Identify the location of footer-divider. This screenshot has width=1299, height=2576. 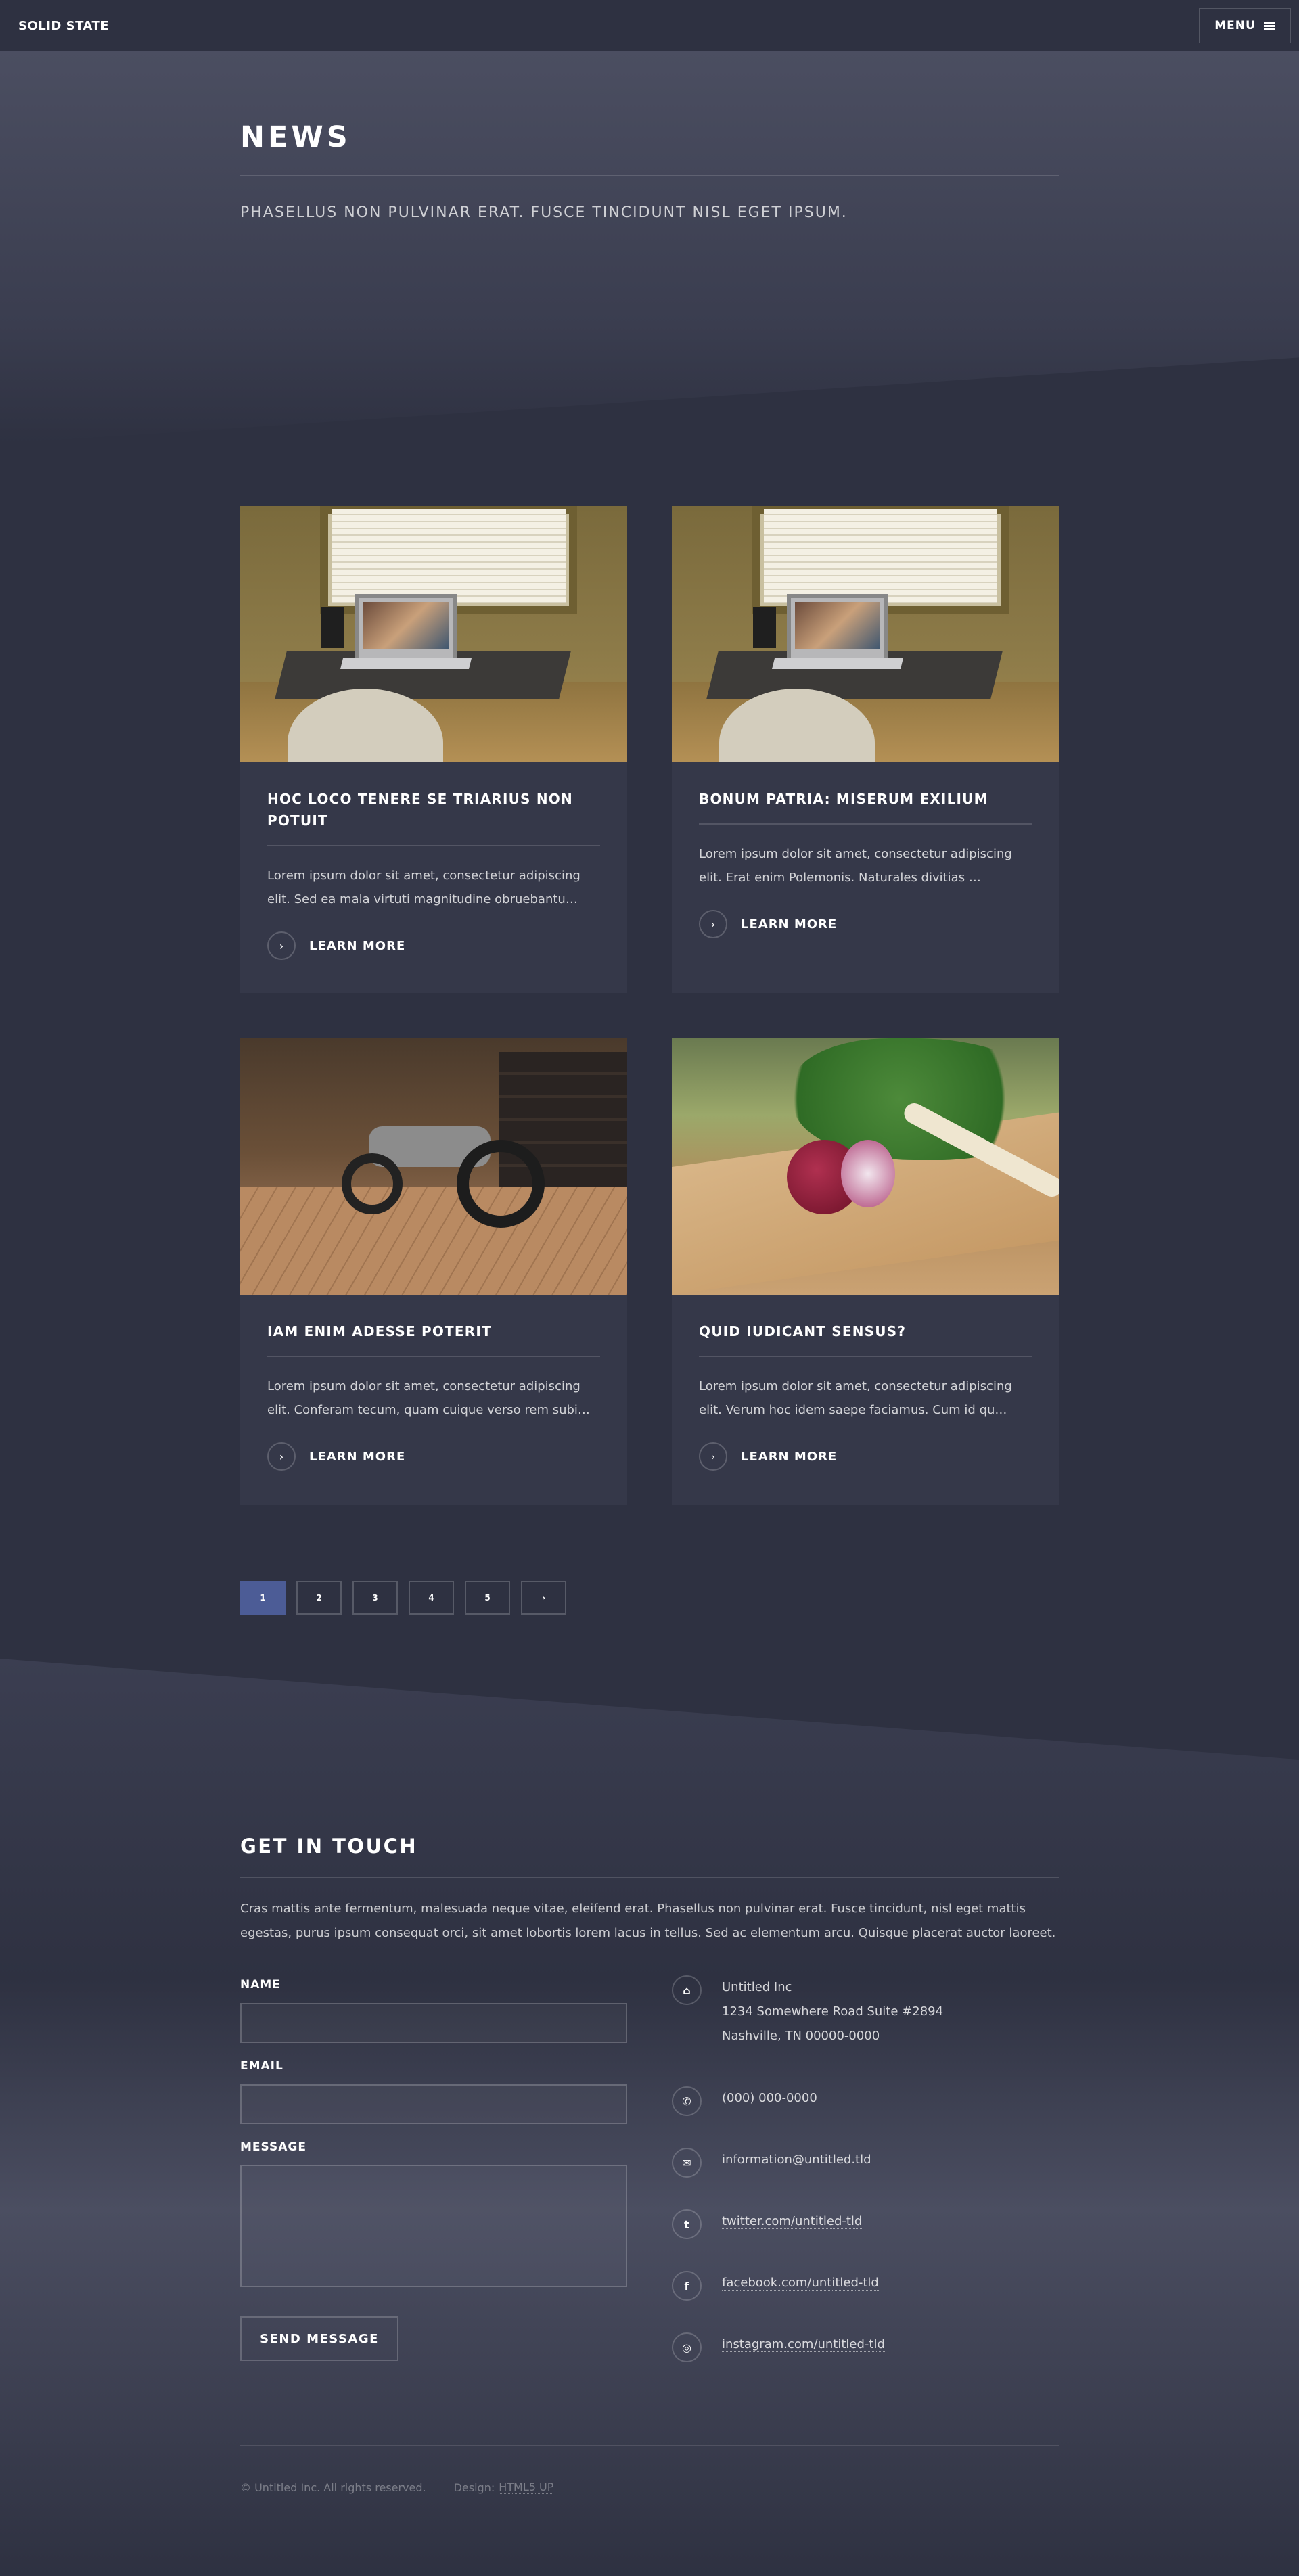
(649, 1877).